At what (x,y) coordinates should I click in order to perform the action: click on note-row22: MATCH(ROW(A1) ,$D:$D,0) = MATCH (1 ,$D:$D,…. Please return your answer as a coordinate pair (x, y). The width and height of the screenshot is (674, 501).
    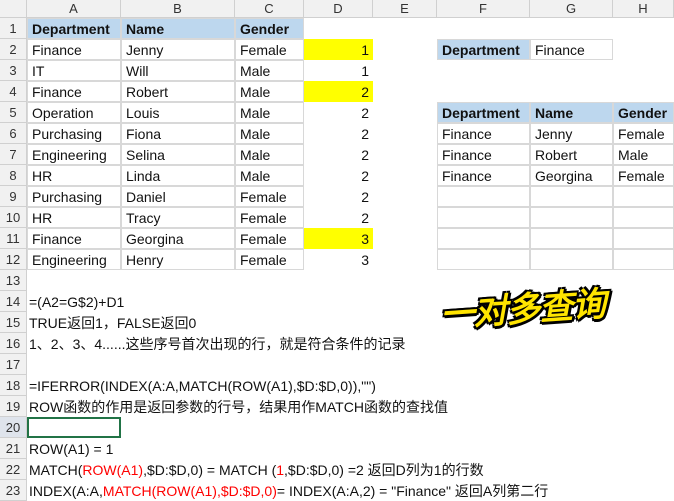
    Looking at the image, I should click on (256, 469).